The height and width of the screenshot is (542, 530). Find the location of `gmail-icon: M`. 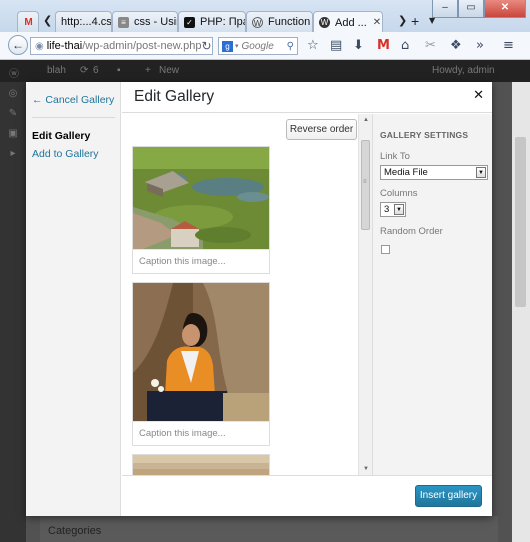

gmail-icon: M is located at coordinates (28, 22).